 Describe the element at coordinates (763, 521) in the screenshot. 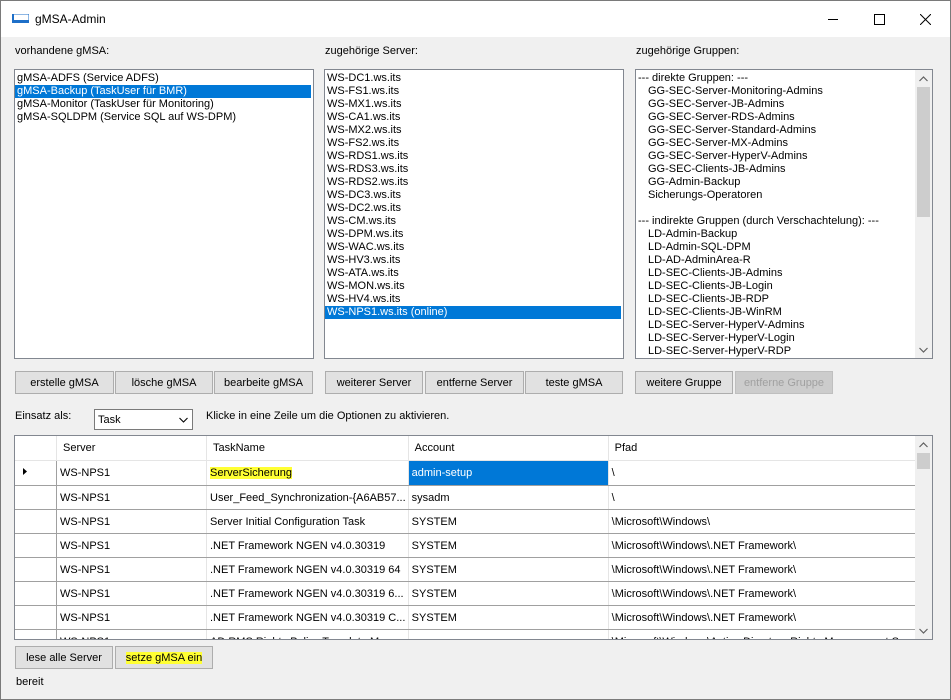

I see `cell-pfad: \Microsoft\Windows\` at that location.